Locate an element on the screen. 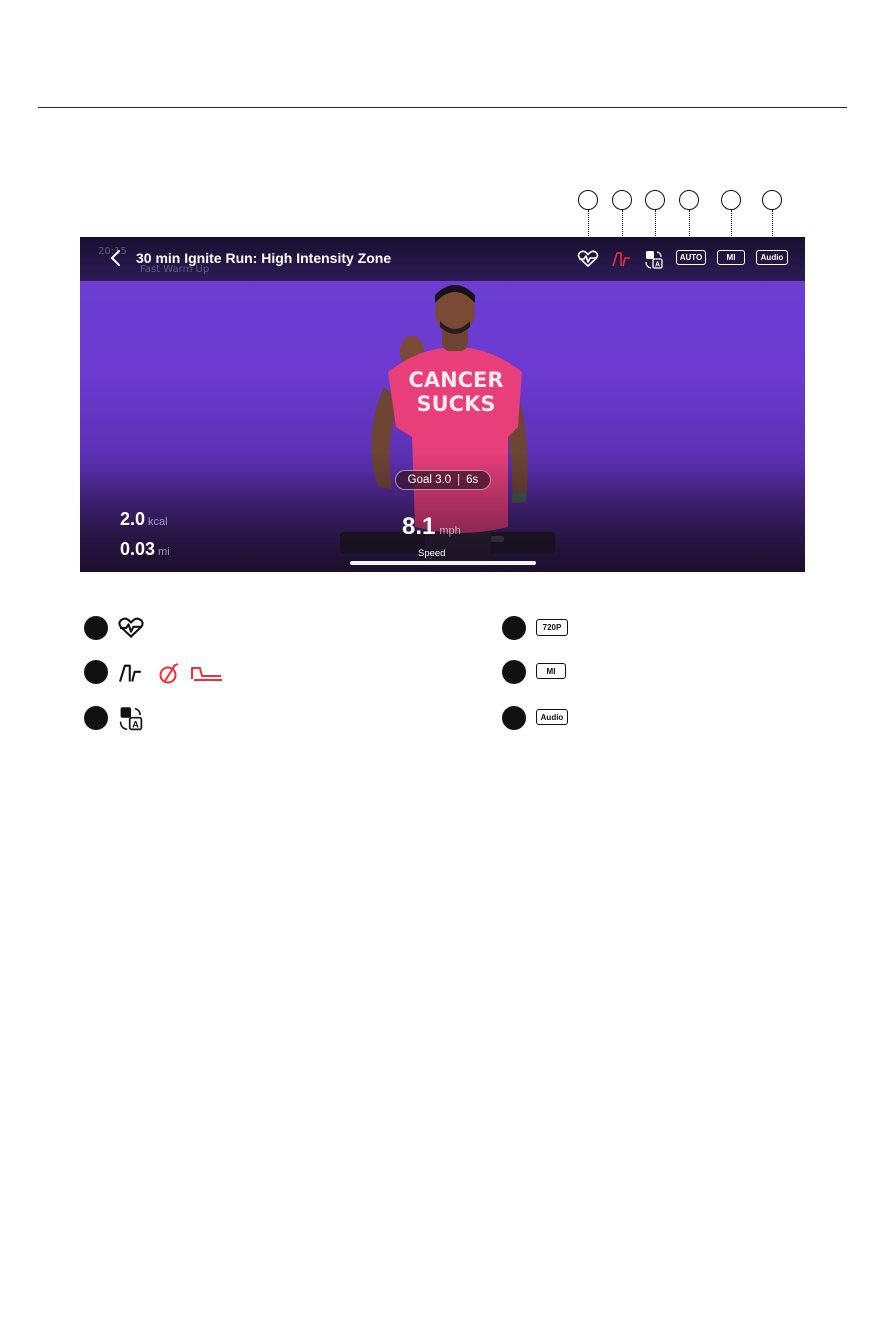 This screenshot has width=883, height=1324. legend-heart-rate-icon is located at coordinates (131, 627).